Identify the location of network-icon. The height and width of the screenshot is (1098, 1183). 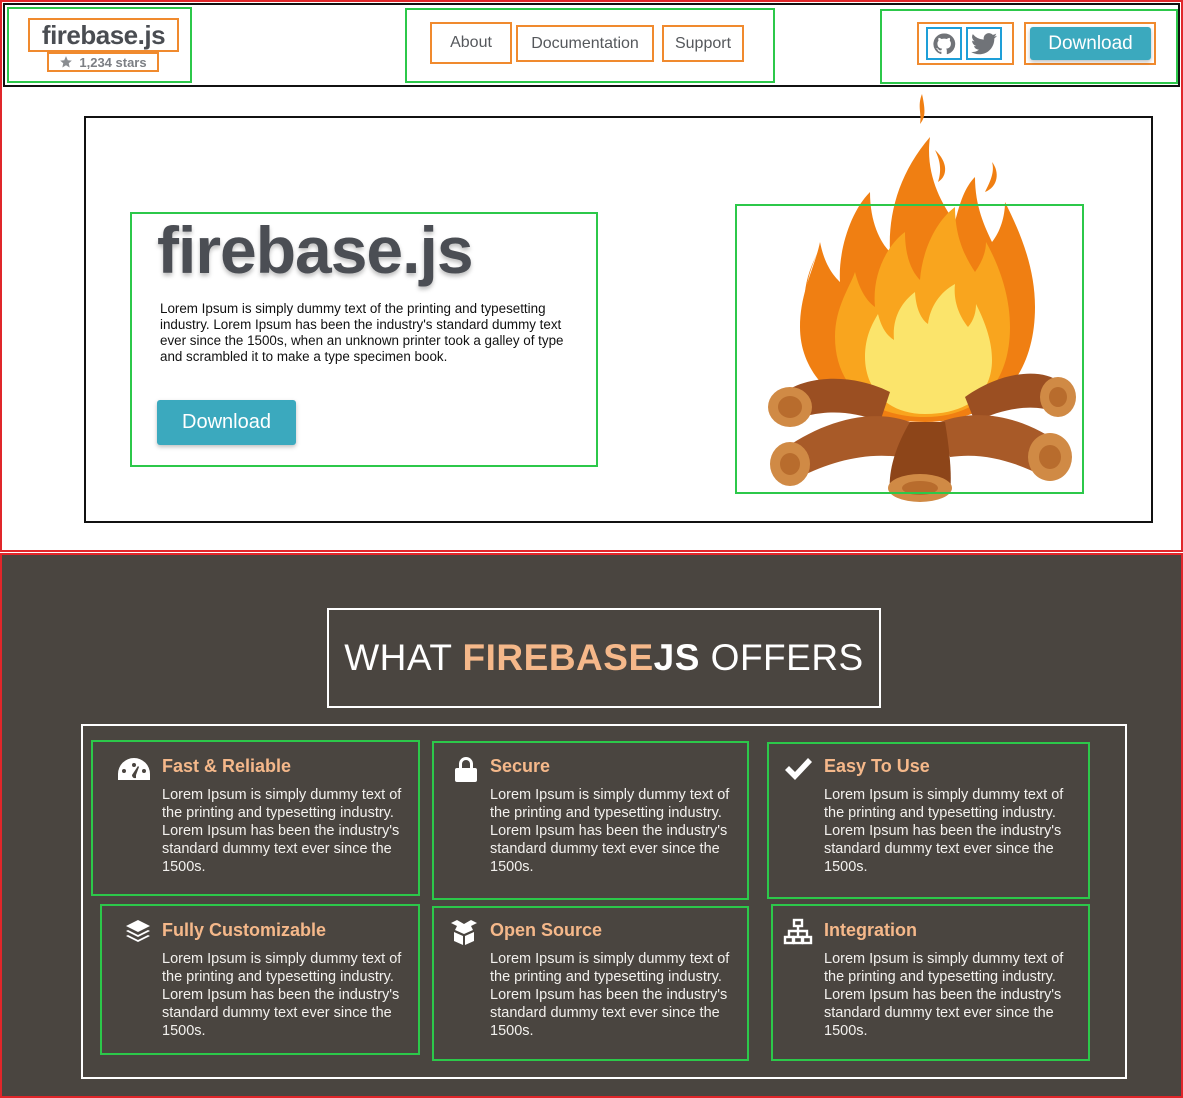
(798, 932).